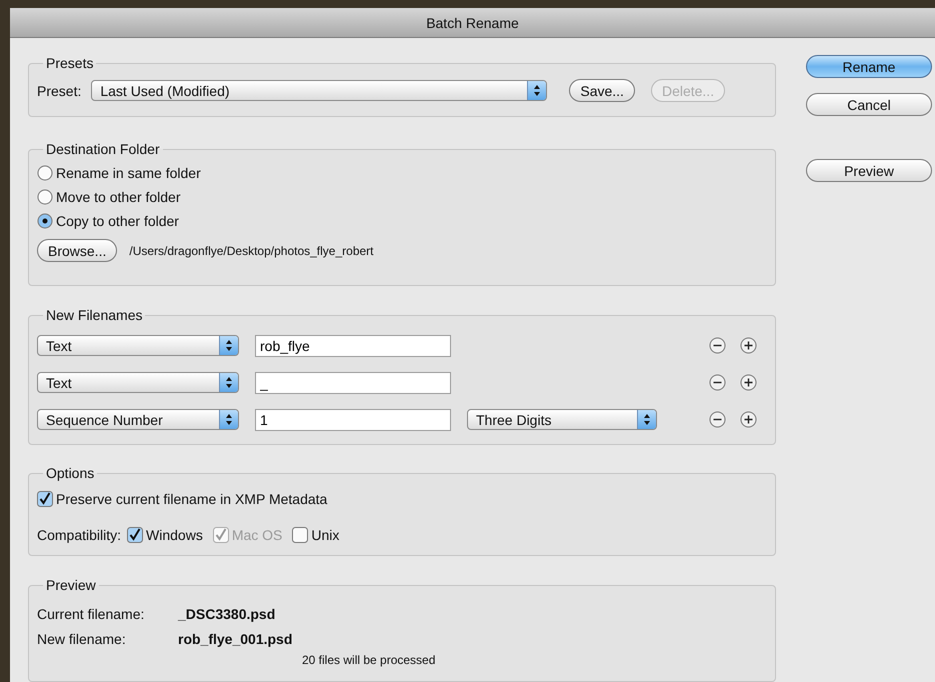 This screenshot has width=935, height=682. Describe the element at coordinates (235, 639) in the screenshot. I see `new-filename: rob_flye_001.psd` at that location.